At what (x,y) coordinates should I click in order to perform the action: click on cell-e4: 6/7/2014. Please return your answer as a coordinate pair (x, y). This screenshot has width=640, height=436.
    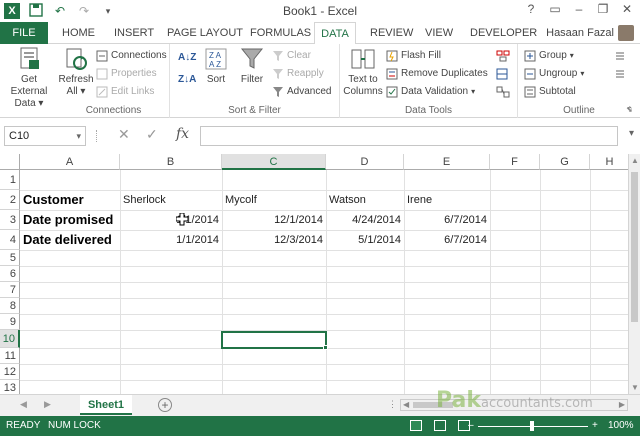
    Looking at the image, I should click on (447, 240).